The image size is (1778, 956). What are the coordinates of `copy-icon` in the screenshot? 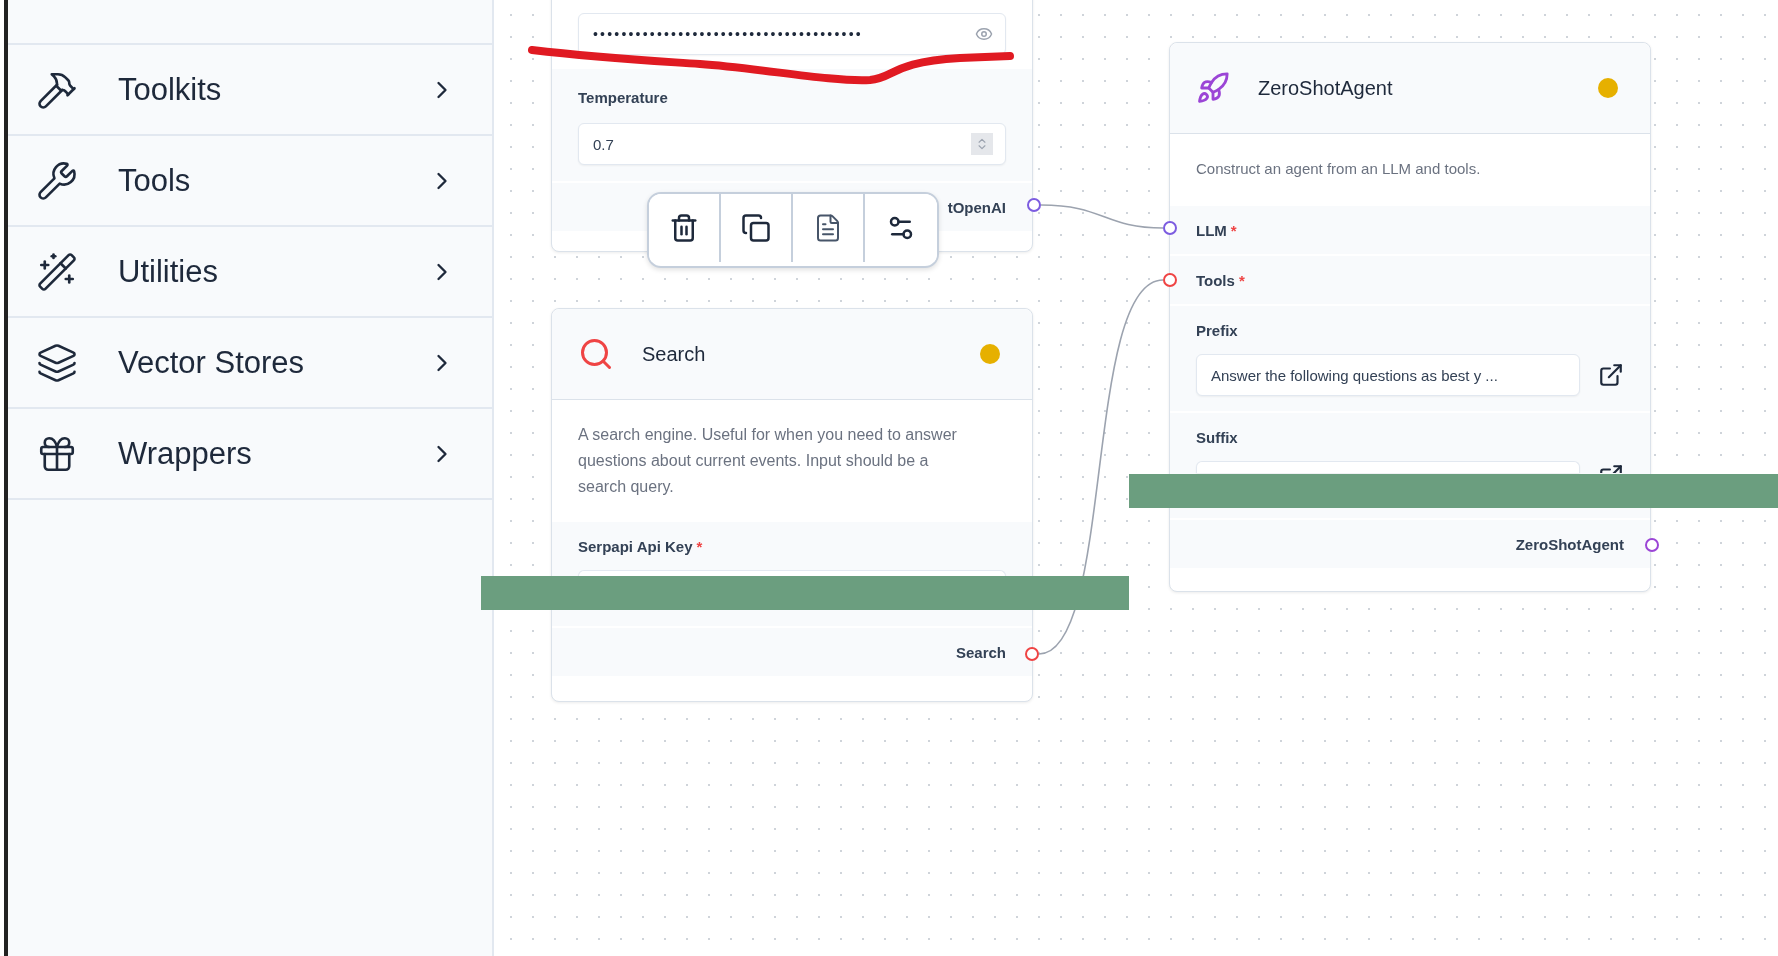 It's located at (756, 228).